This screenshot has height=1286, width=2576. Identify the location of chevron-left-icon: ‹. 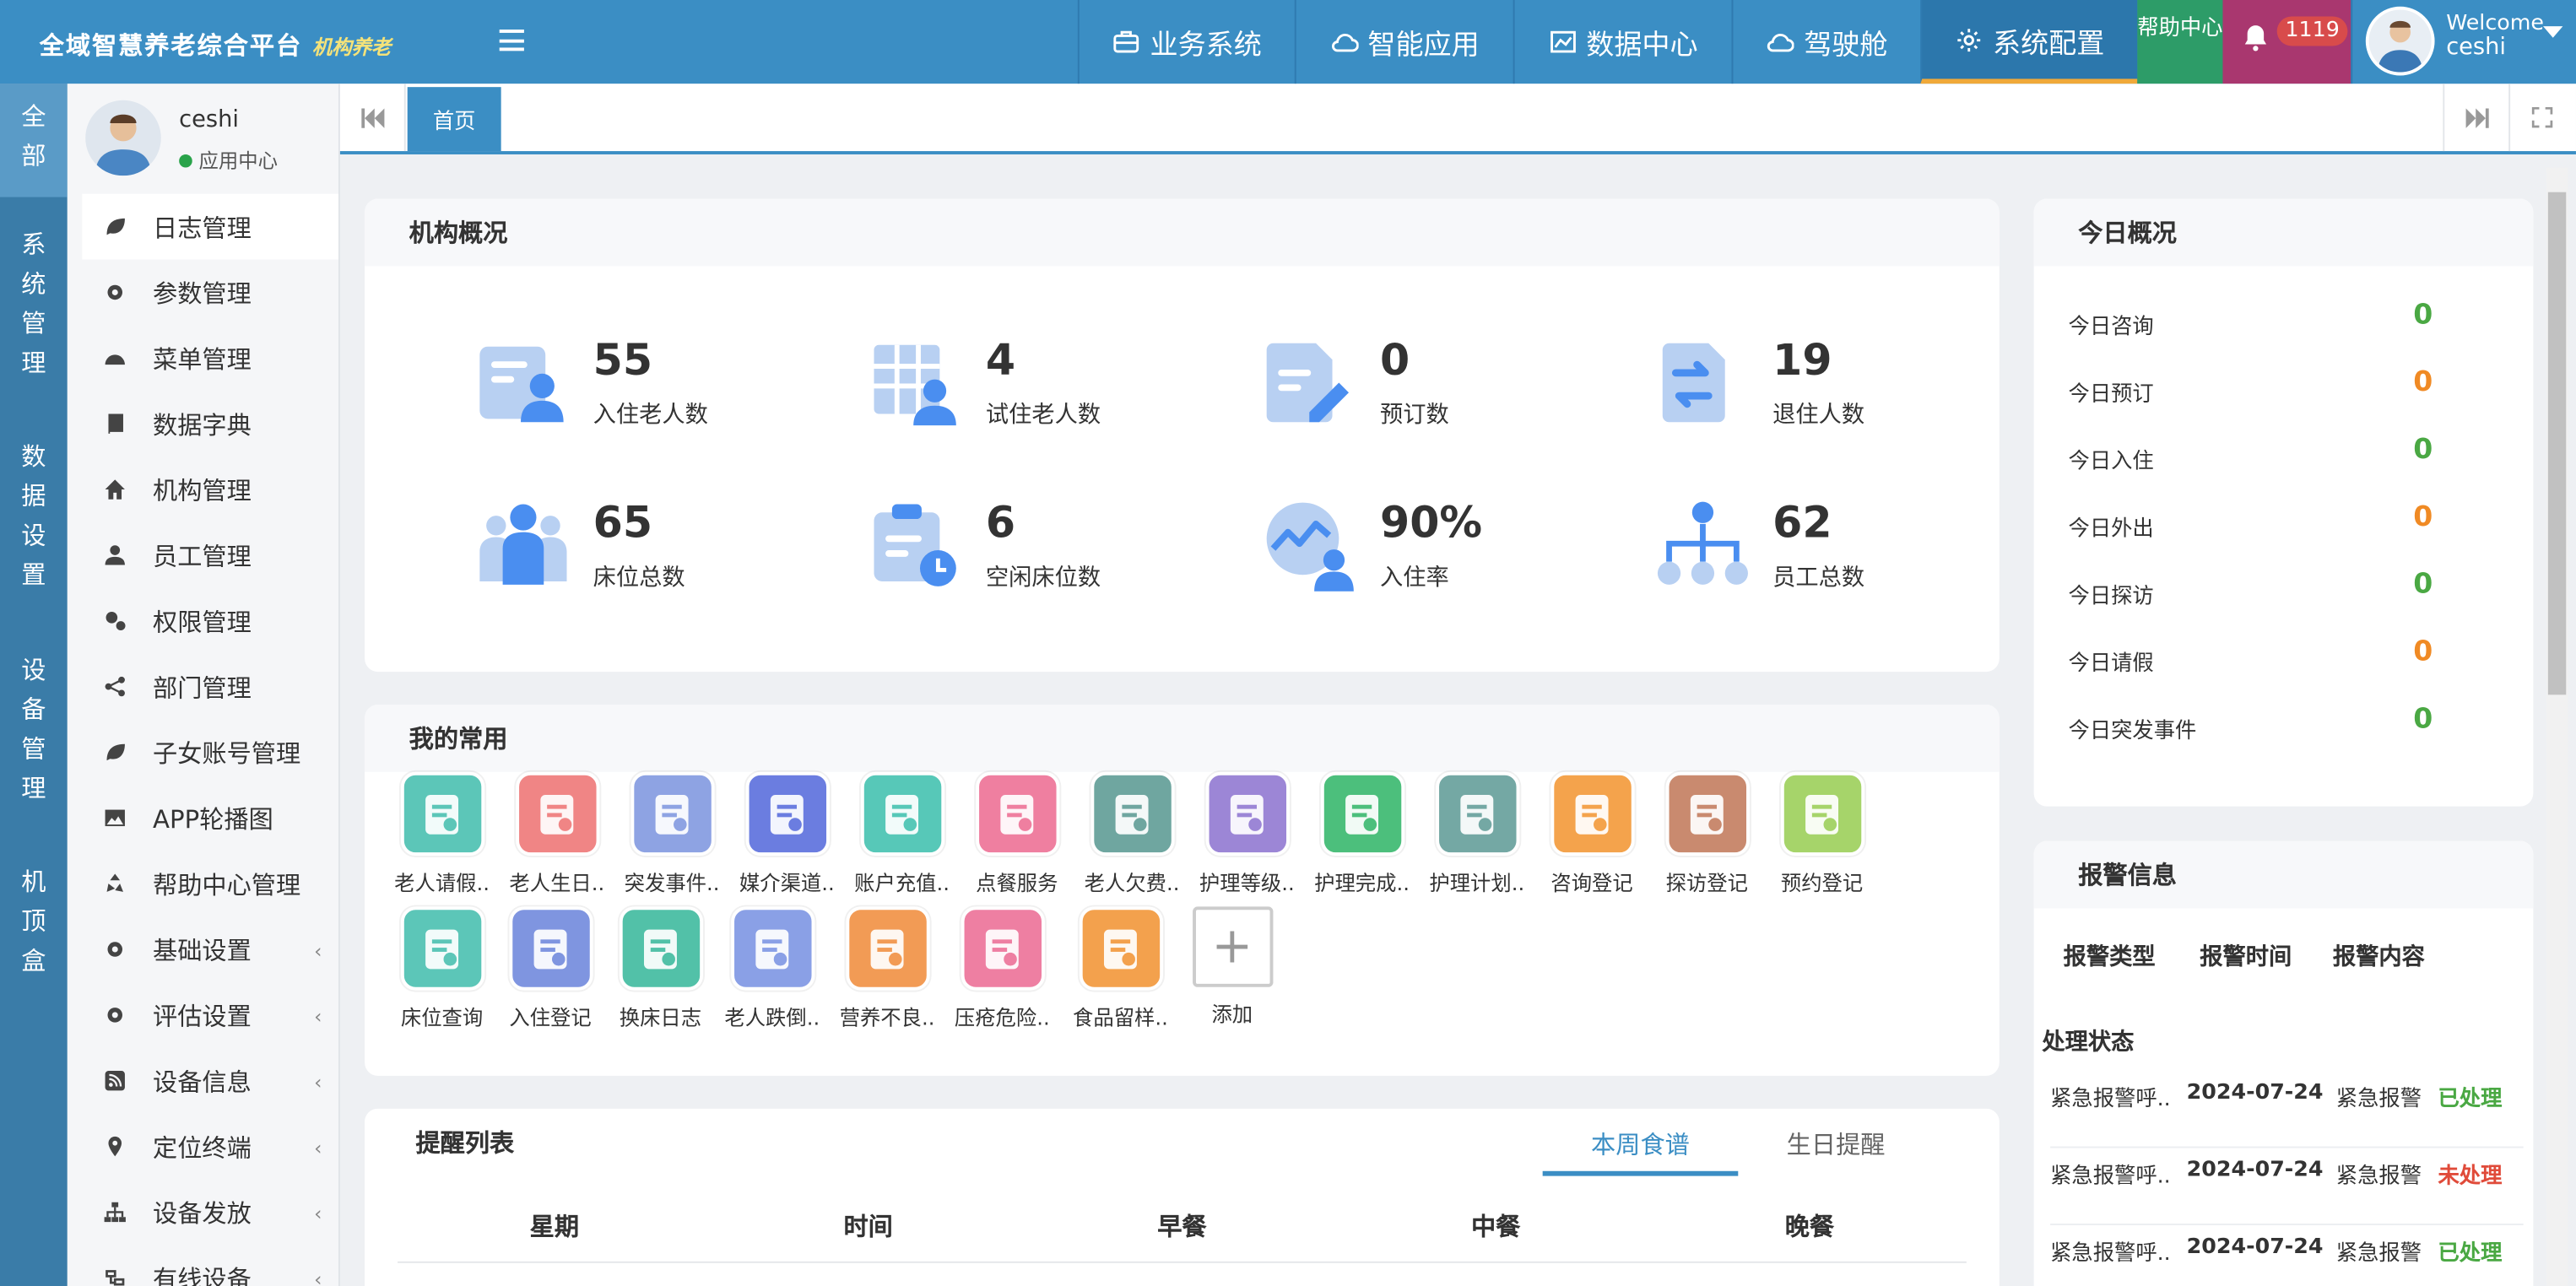
(318, 1148).